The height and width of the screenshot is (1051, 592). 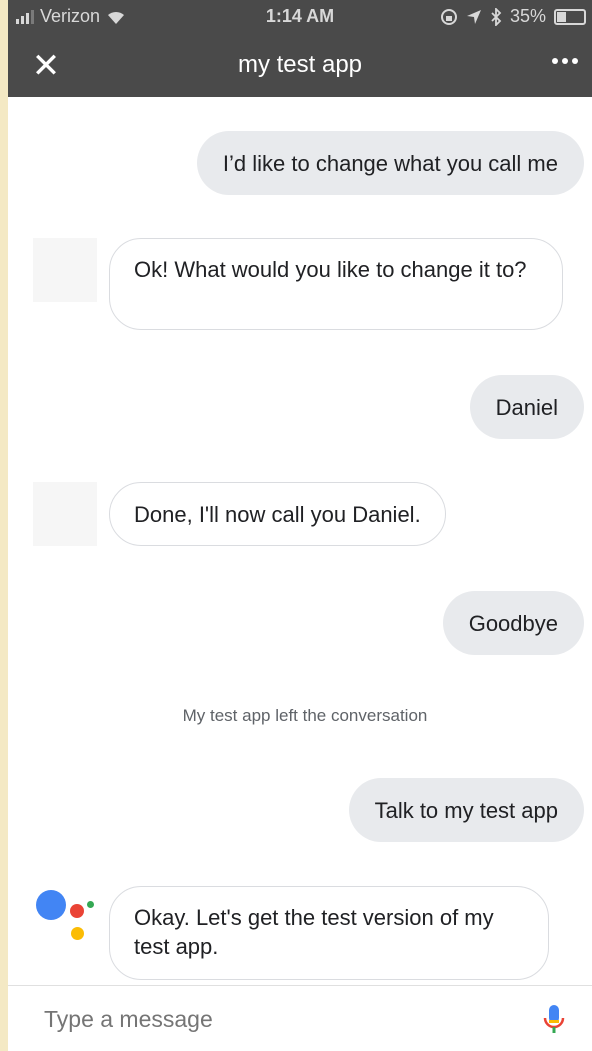 What do you see at coordinates (4, 525) in the screenshot?
I see `left-edge-strip` at bounding box center [4, 525].